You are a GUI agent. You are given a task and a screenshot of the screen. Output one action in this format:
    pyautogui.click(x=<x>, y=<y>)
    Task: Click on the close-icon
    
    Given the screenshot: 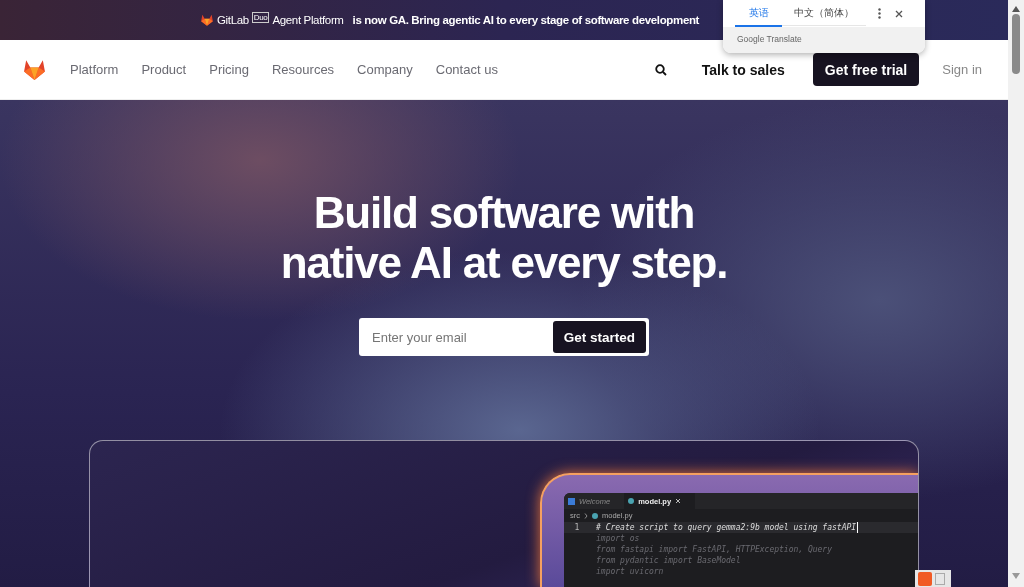 What is the action you would take?
    pyautogui.click(x=899, y=13)
    